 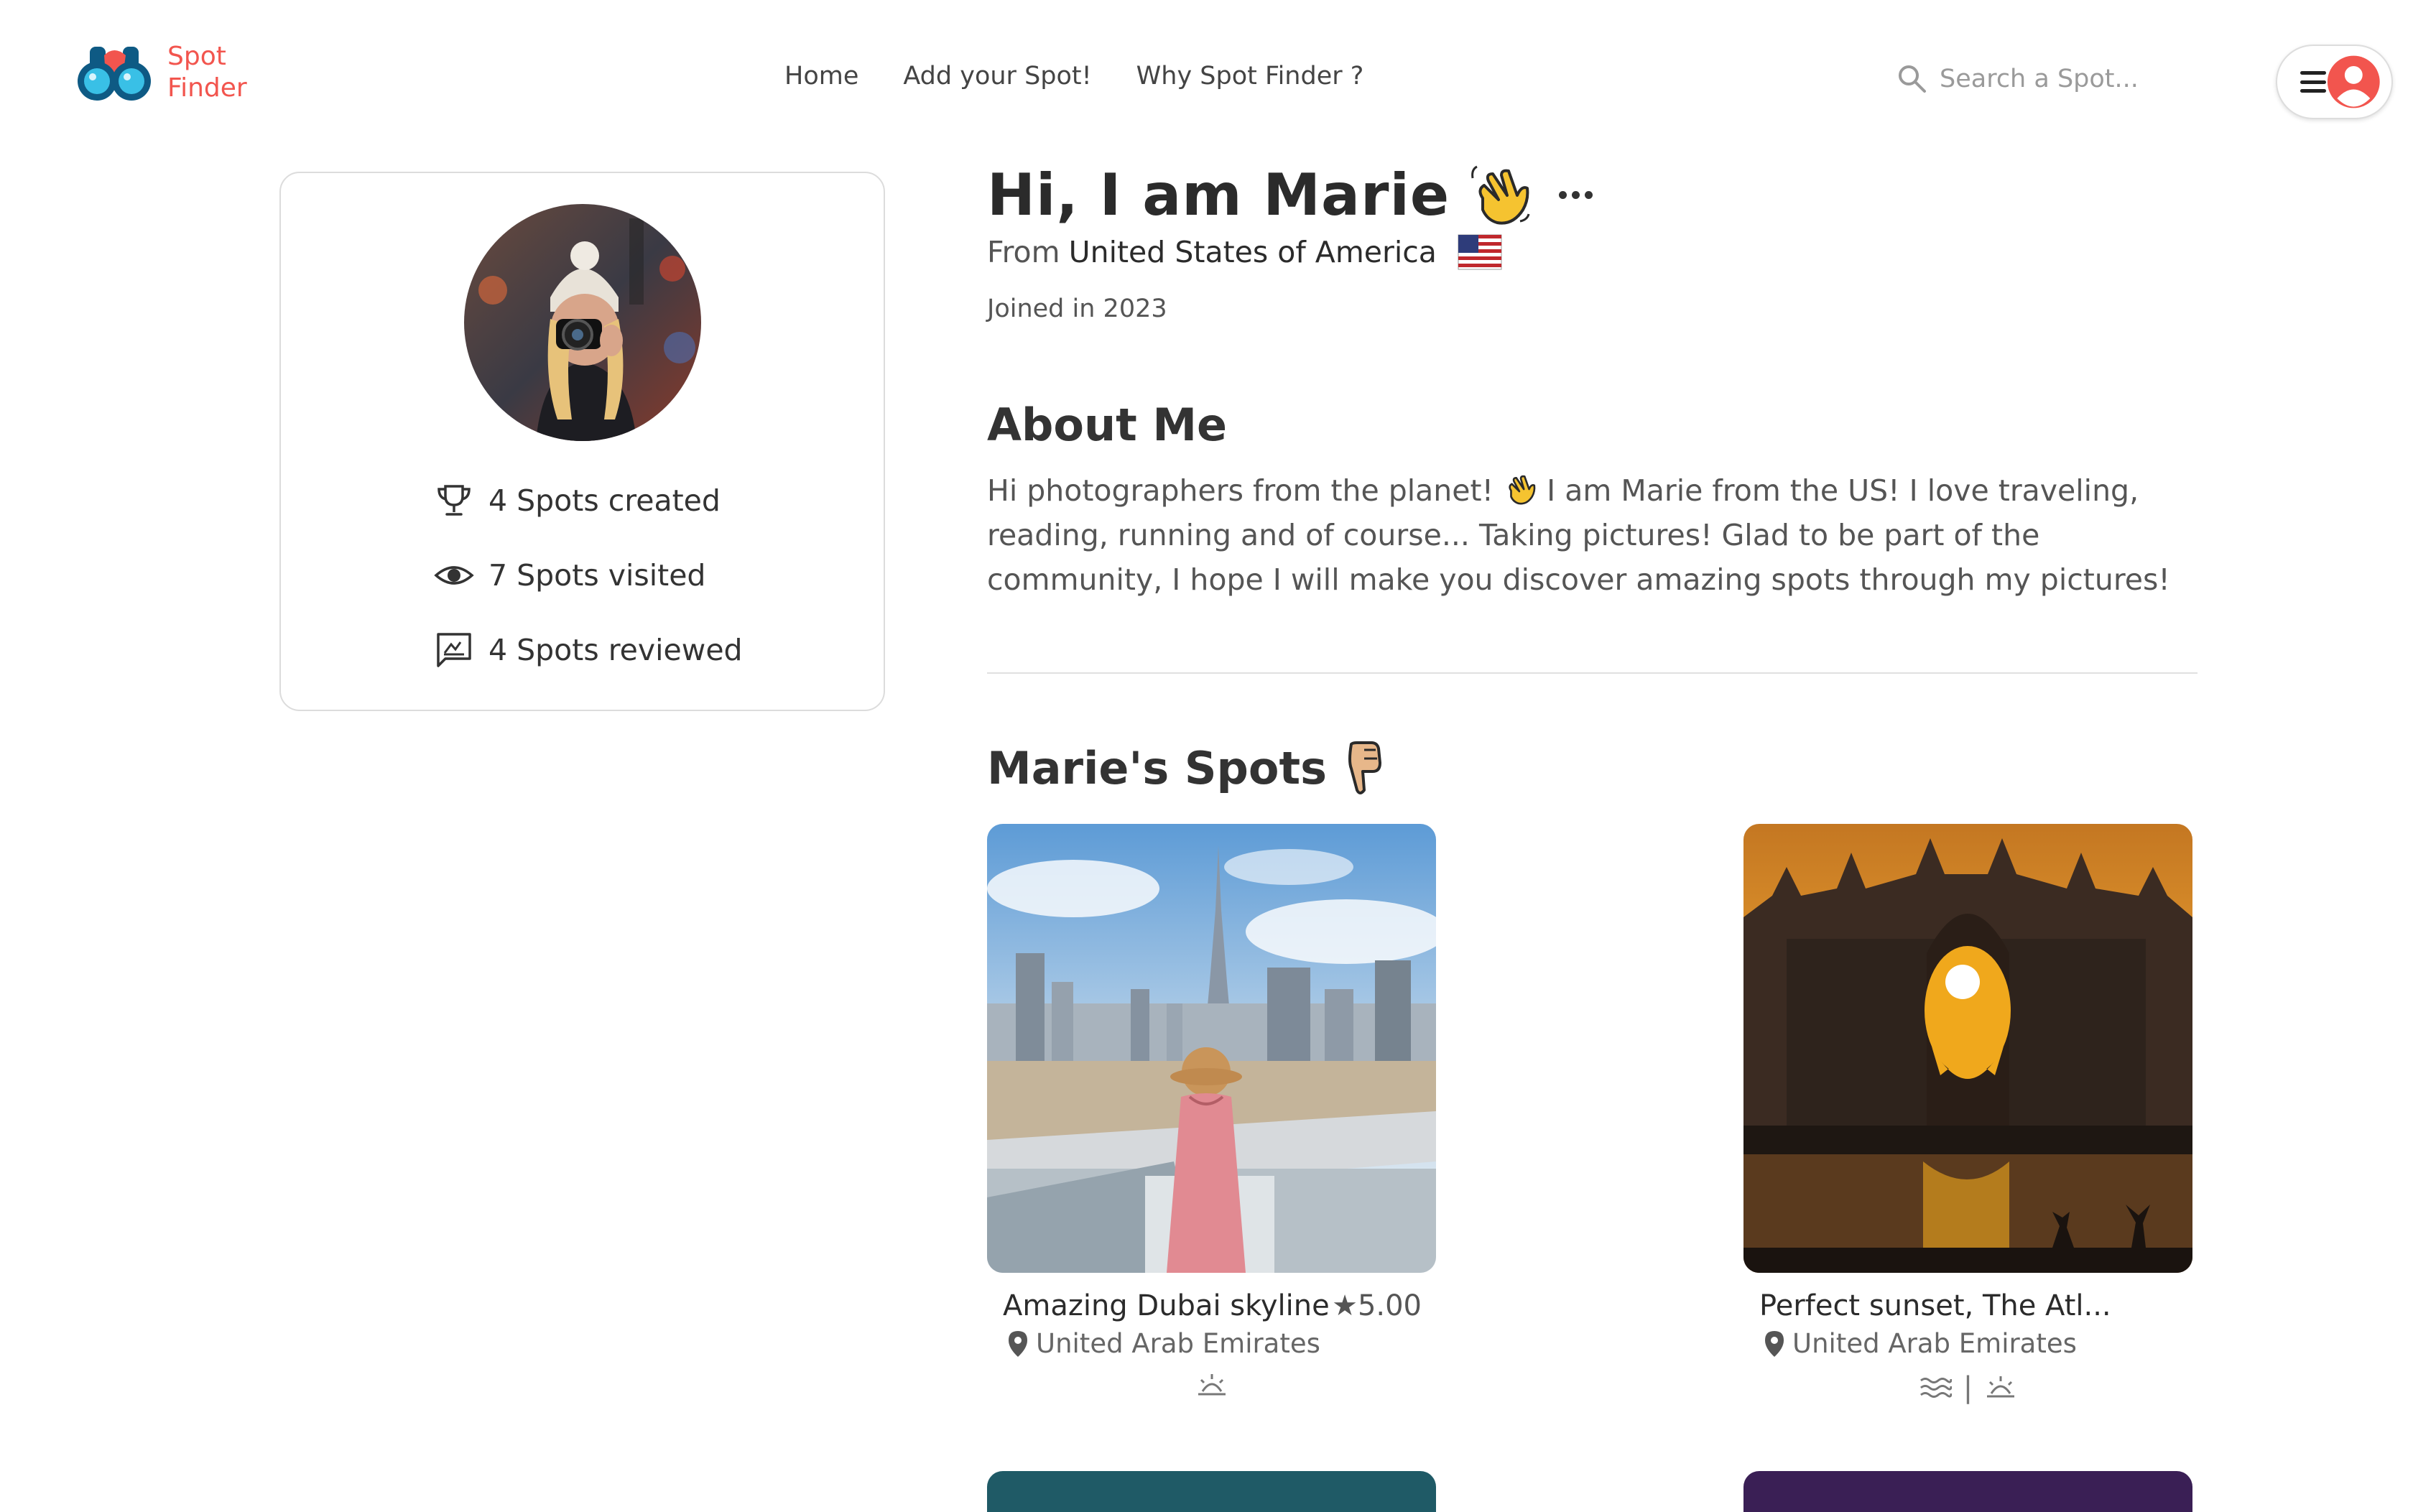 I want to click on user-icon, so click(x=2354, y=81).